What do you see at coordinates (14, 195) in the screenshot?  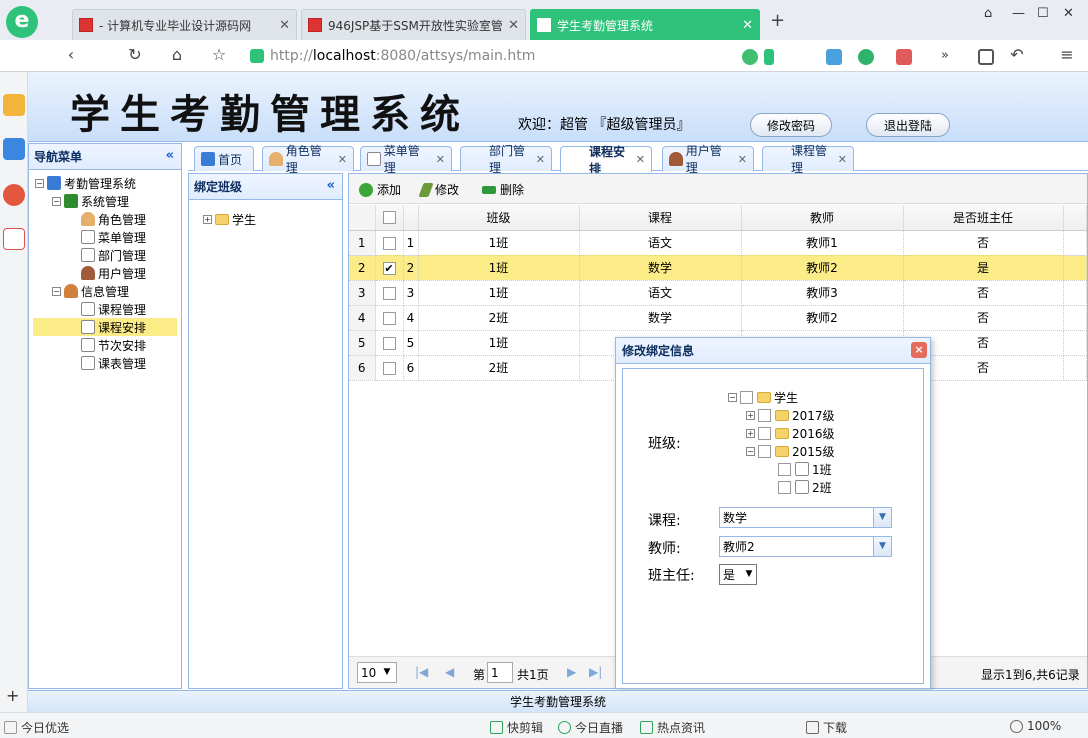 I see `side-weibo-icon` at bounding box center [14, 195].